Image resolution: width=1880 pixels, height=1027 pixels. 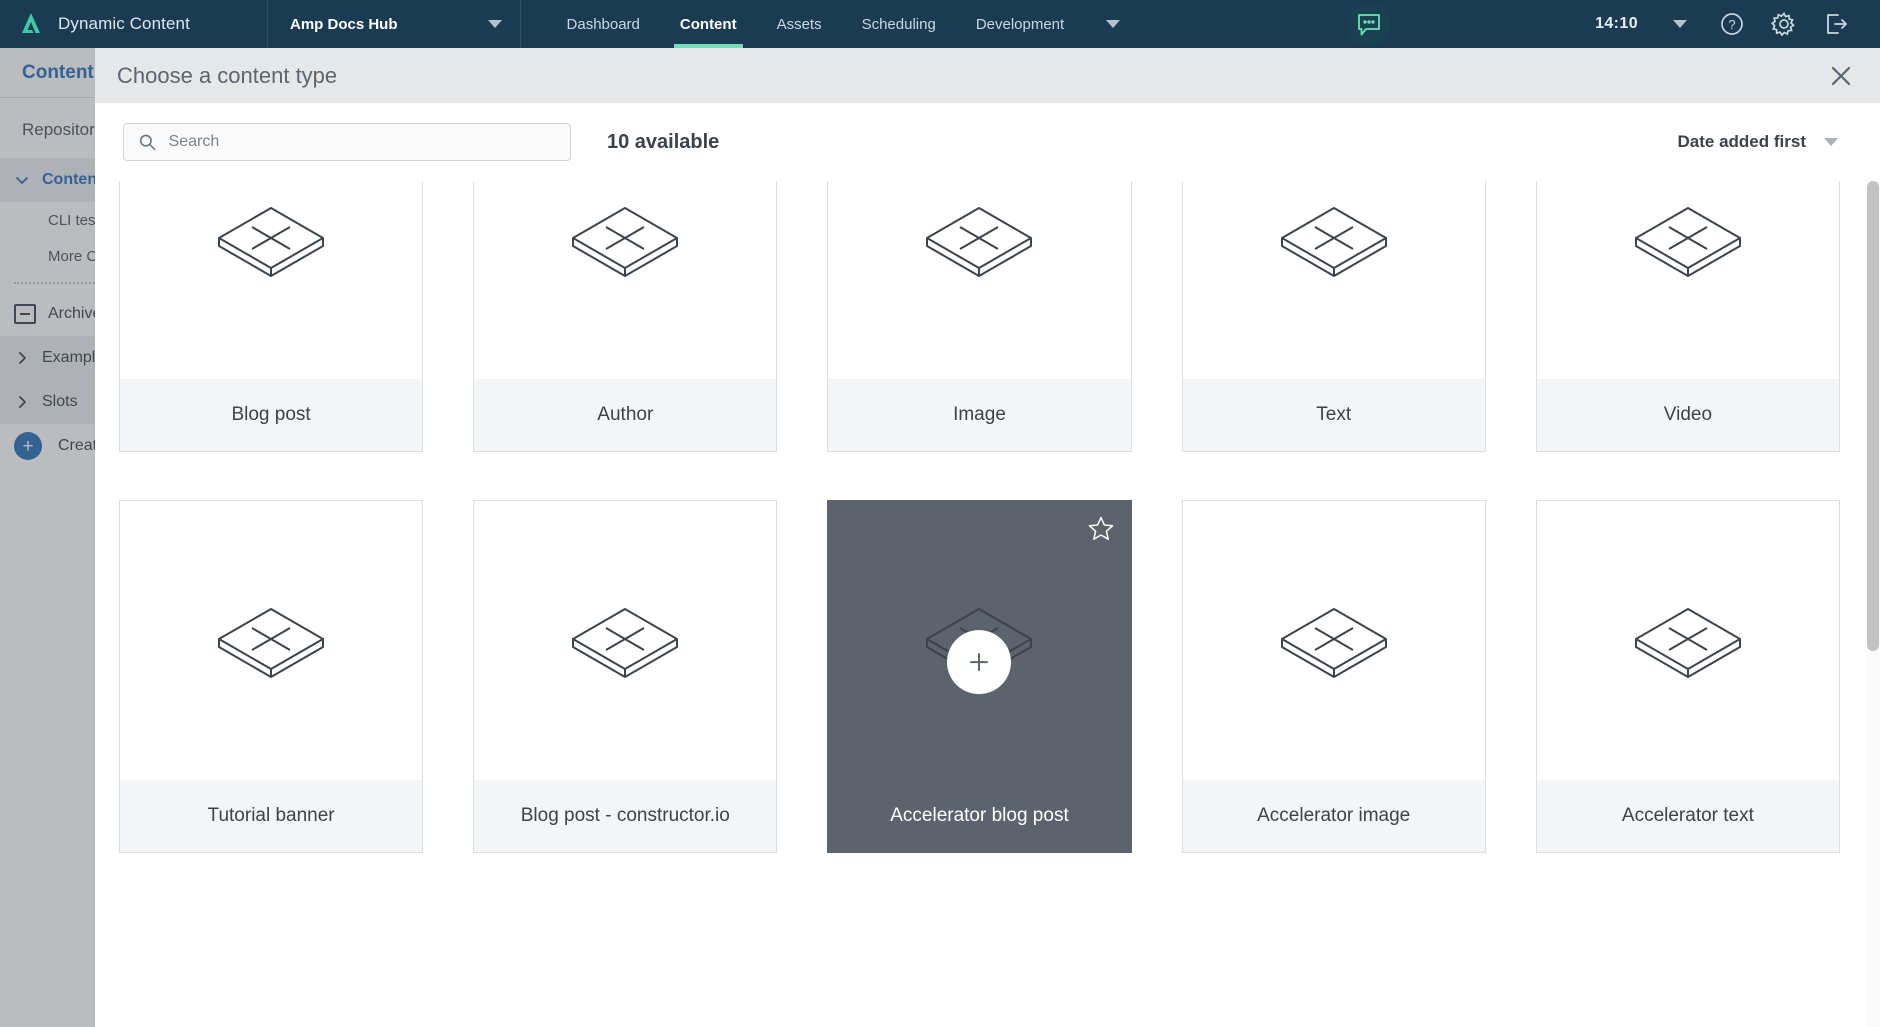 I want to click on content-type-card: Text, so click(x=1333, y=316).